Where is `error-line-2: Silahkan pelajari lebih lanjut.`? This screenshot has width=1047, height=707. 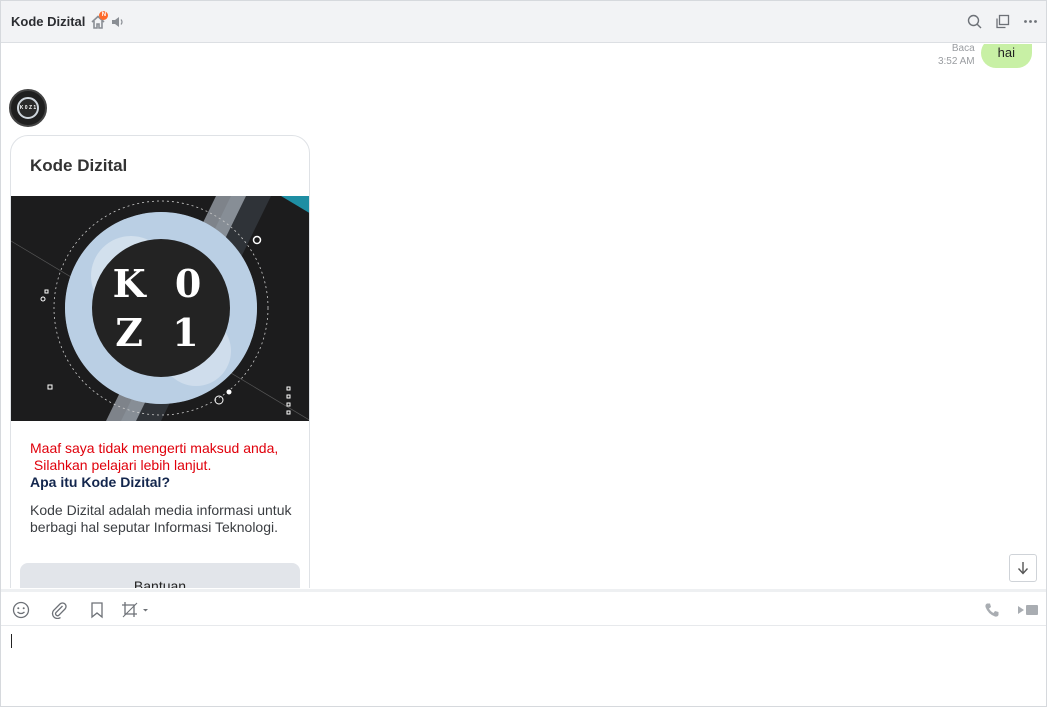
error-line-2: Silahkan pelajari lebih lanjut. is located at coordinates (121, 465).